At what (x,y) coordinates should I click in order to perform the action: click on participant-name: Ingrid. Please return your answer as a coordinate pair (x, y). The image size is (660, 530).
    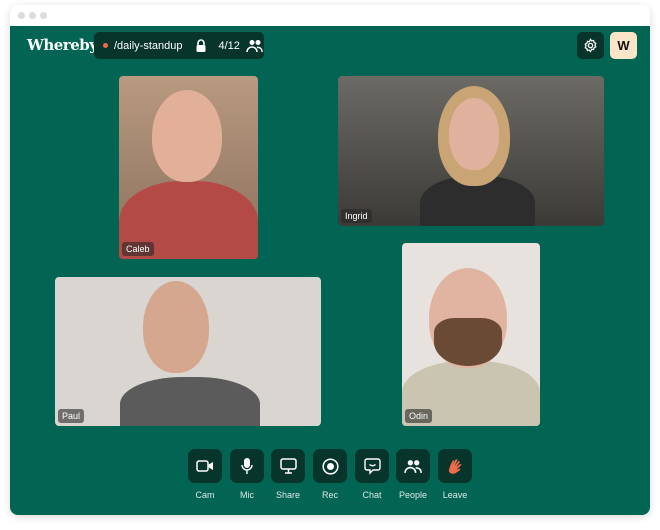
    Looking at the image, I should click on (356, 216).